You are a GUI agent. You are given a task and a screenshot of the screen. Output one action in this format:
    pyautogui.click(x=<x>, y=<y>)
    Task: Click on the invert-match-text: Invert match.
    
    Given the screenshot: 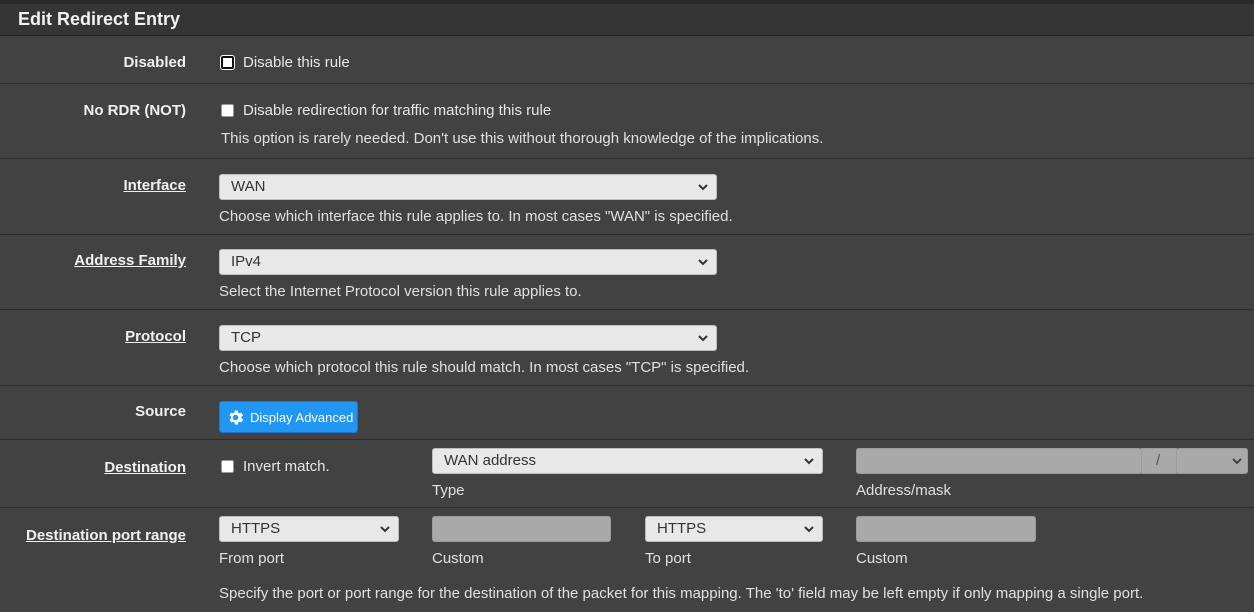 What is the action you would take?
    pyautogui.click(x=286, y=466)
    